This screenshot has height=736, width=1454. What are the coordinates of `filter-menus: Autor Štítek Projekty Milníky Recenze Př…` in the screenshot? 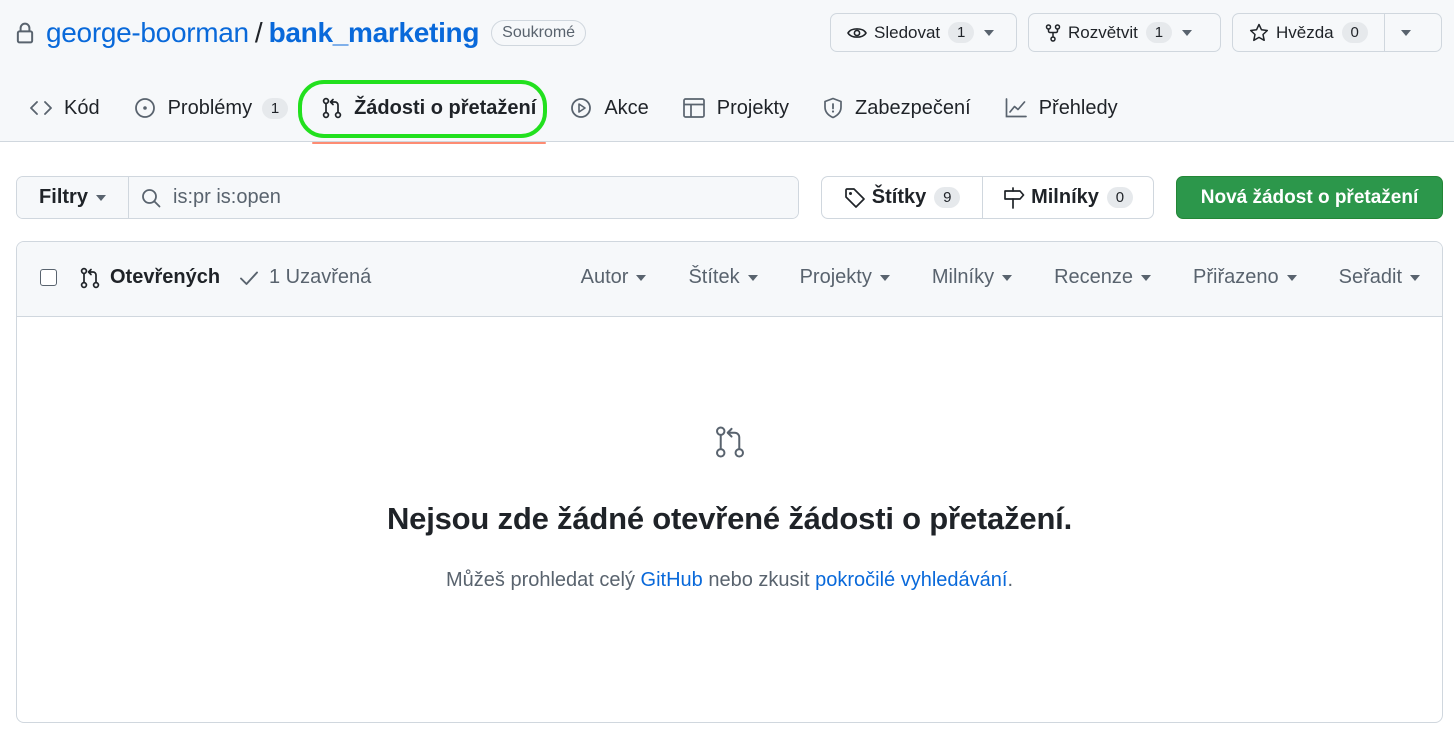 It's located at (979, 277).